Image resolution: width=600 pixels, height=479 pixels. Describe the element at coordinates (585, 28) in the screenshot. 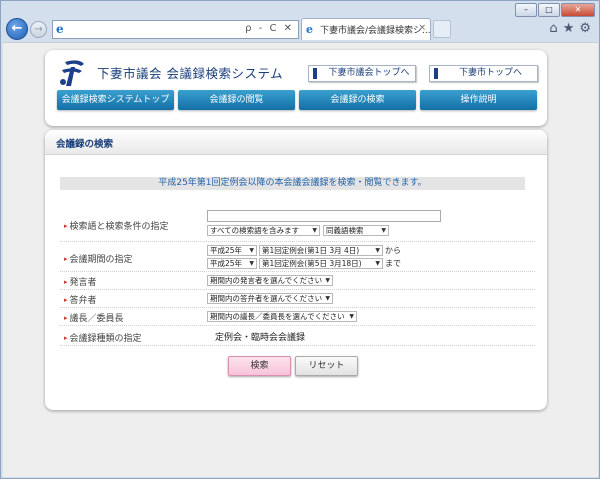

I see `settings-gear-icon: ⚙` at that location.